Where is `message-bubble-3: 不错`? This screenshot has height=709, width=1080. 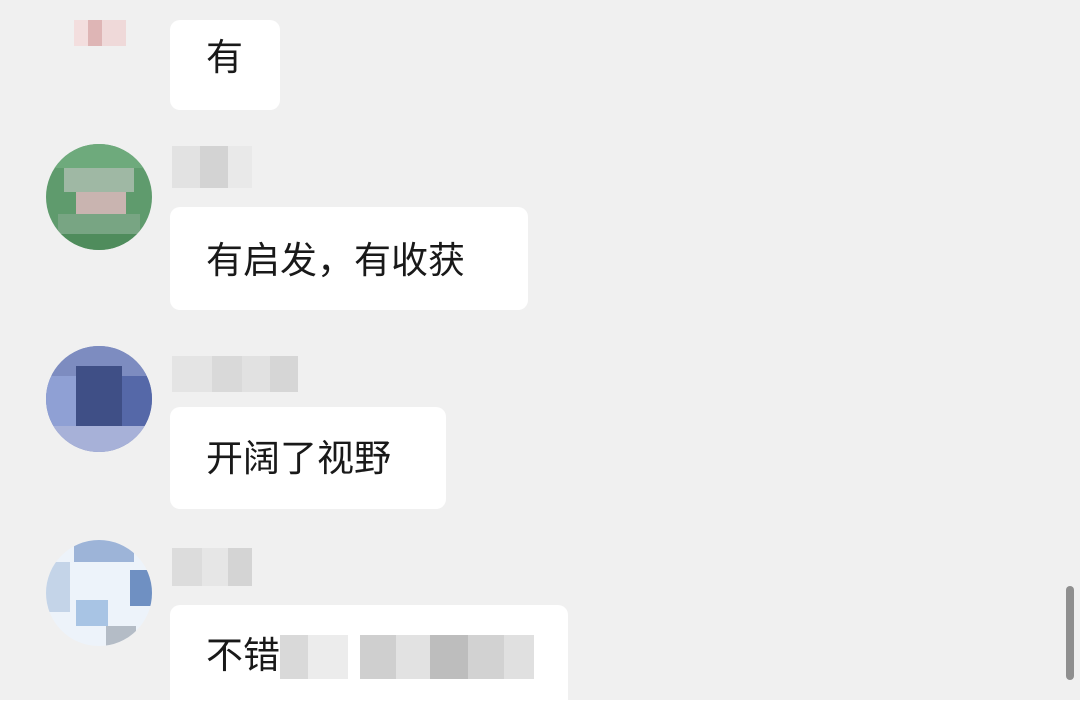
message-bubble-3: 不错 is located at coordinates (369, 652).